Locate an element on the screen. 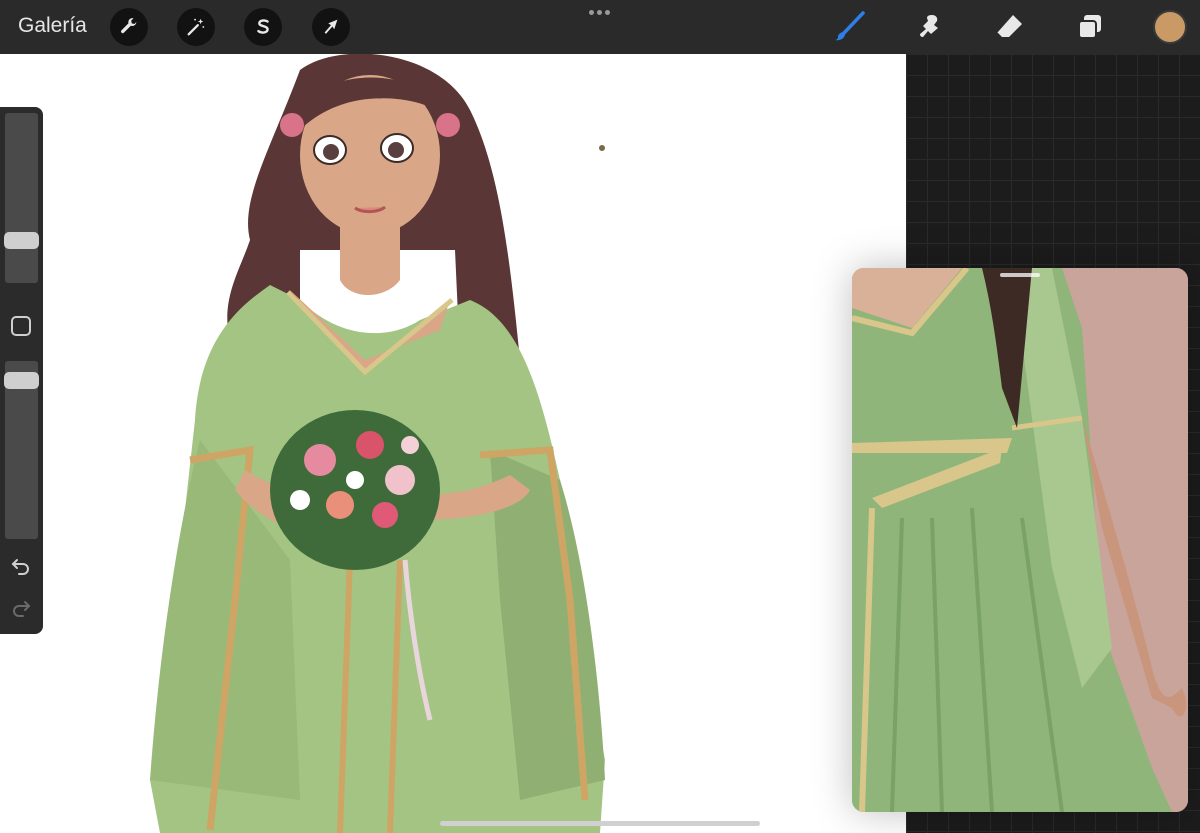  magic-wand-icon is located at coordinates (196, 27).